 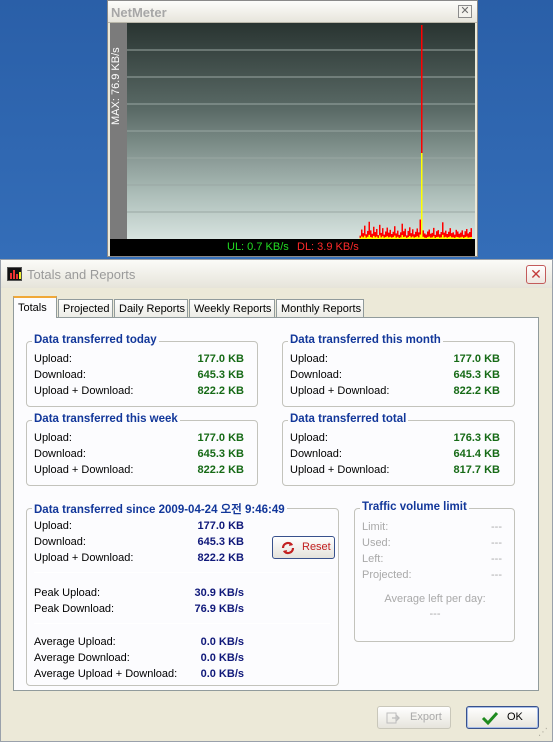 I want to click on refresh-icon, so click(x=288, y=548).